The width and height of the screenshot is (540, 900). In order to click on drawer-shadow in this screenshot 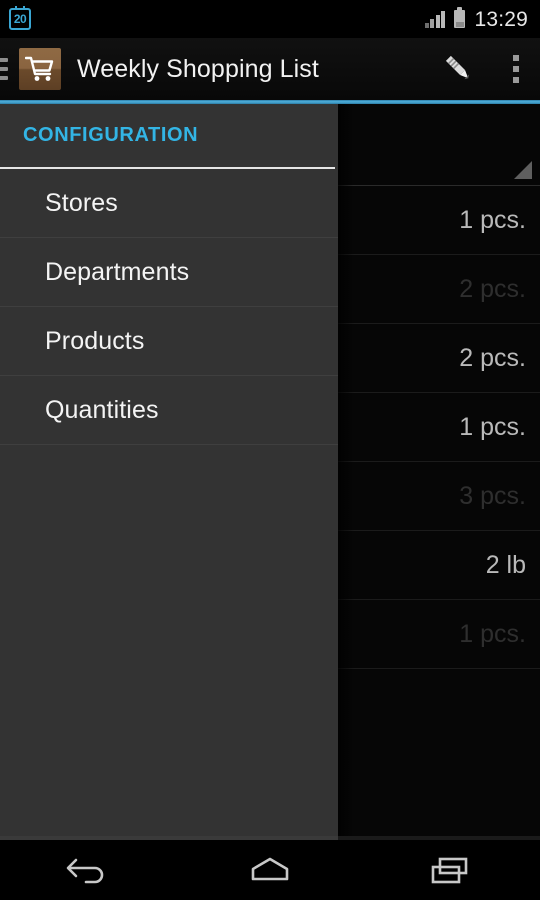, I will do `click(346, 472)`.